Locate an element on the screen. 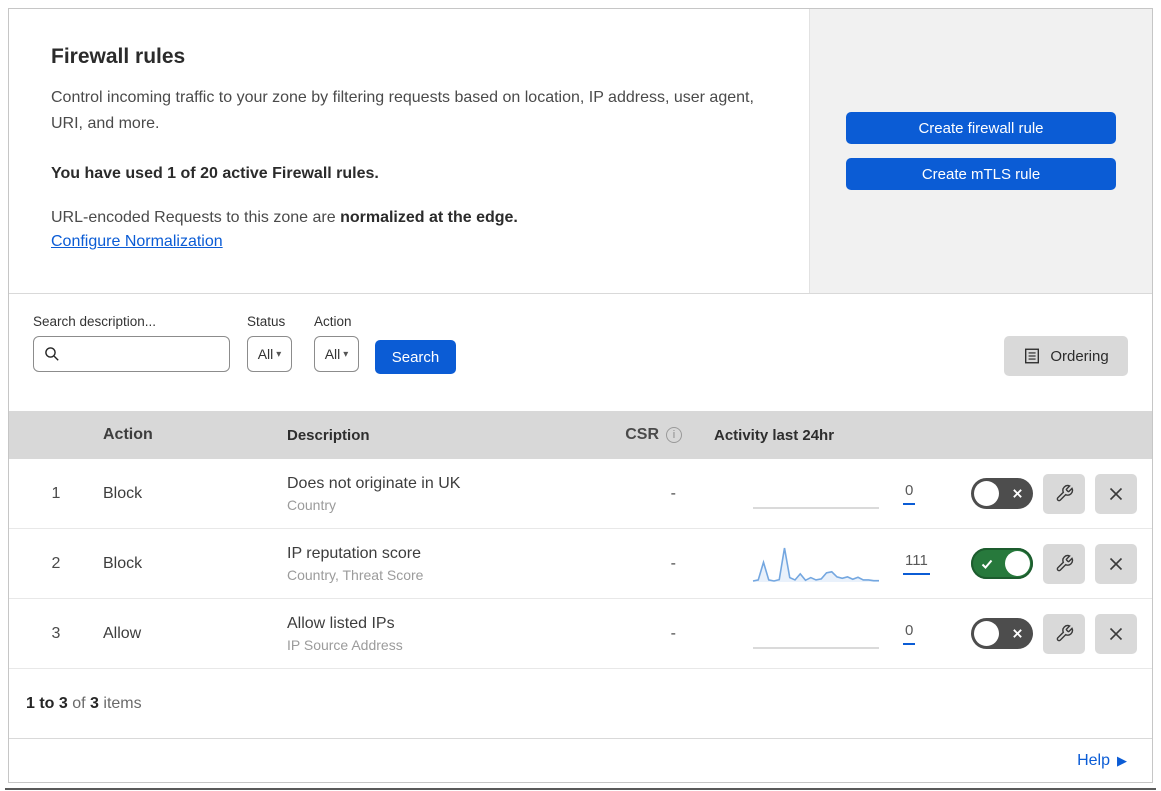 Image resolution: width=1161 pixels, height=791 pixels. rule-fields: IP Source Address is located at coordinates (345, 644).